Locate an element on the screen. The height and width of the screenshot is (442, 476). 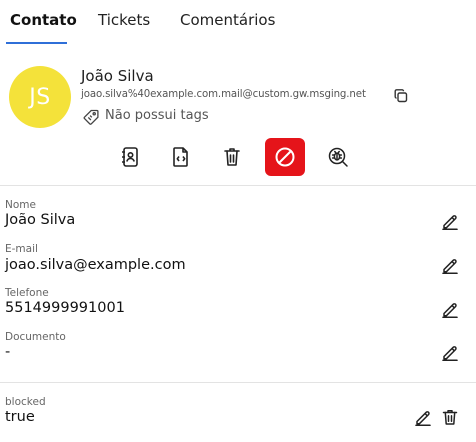
block-contact-button is located at coordinates (285, 157).